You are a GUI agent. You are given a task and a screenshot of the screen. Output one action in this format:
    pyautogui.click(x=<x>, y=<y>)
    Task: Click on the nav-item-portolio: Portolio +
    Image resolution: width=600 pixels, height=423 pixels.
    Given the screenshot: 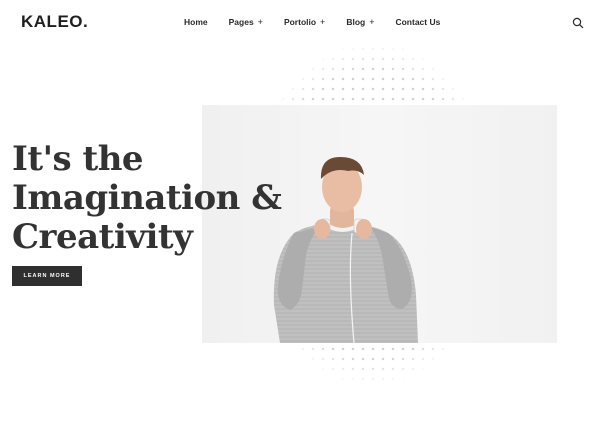 What is the action you would take?
    pyautogui.click(x=304, y=22)
    